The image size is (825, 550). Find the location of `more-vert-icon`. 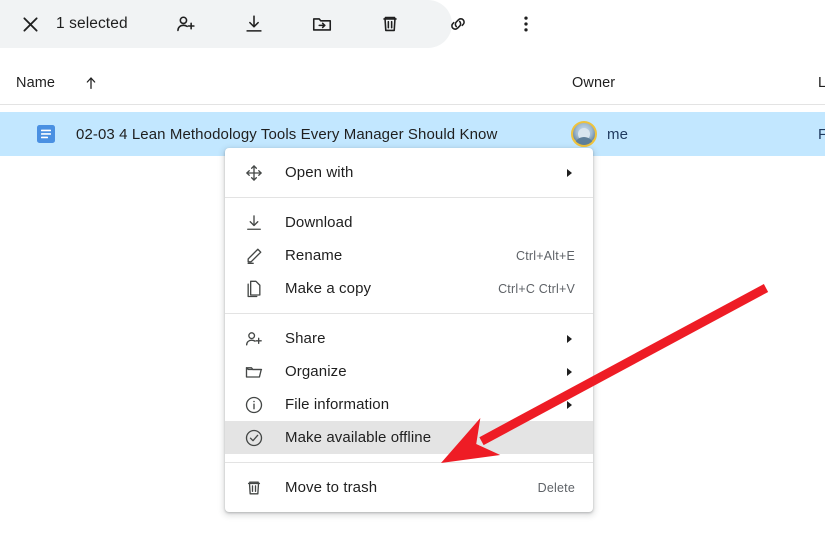

more-vert-icon is located at coordinates (526, 24).